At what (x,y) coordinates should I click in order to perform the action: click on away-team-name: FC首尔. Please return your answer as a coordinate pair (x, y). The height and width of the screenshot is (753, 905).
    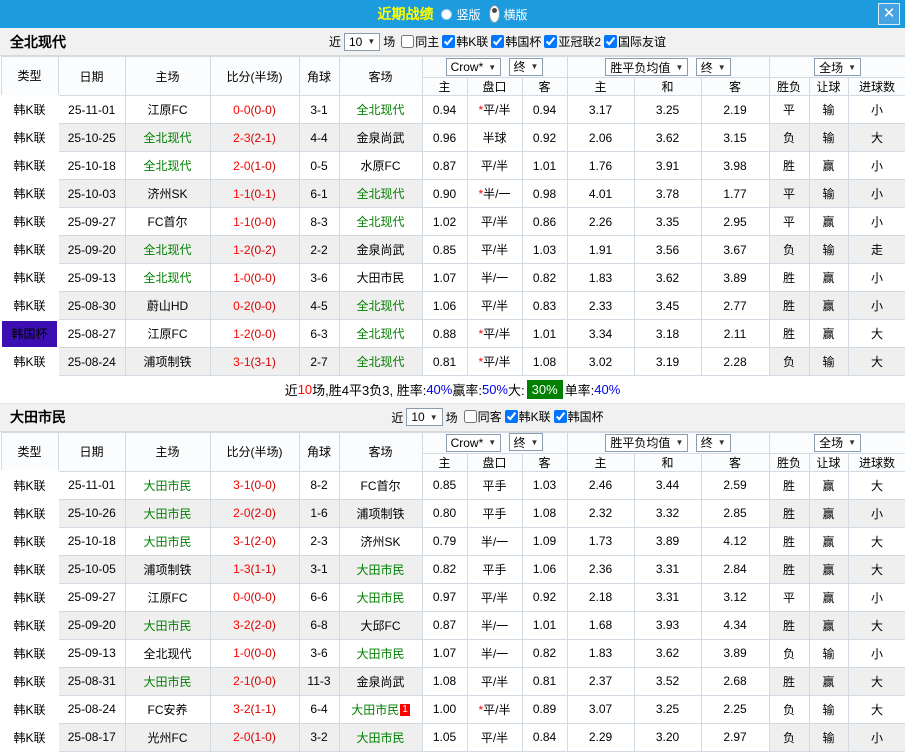
    Looking at the image, I should click on (380, 485).